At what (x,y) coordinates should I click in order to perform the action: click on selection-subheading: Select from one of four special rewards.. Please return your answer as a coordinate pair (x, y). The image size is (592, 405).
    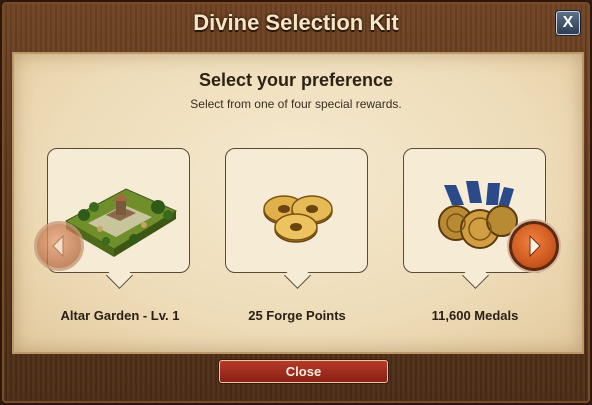
    Looking at the image, I should click on (296, 104).